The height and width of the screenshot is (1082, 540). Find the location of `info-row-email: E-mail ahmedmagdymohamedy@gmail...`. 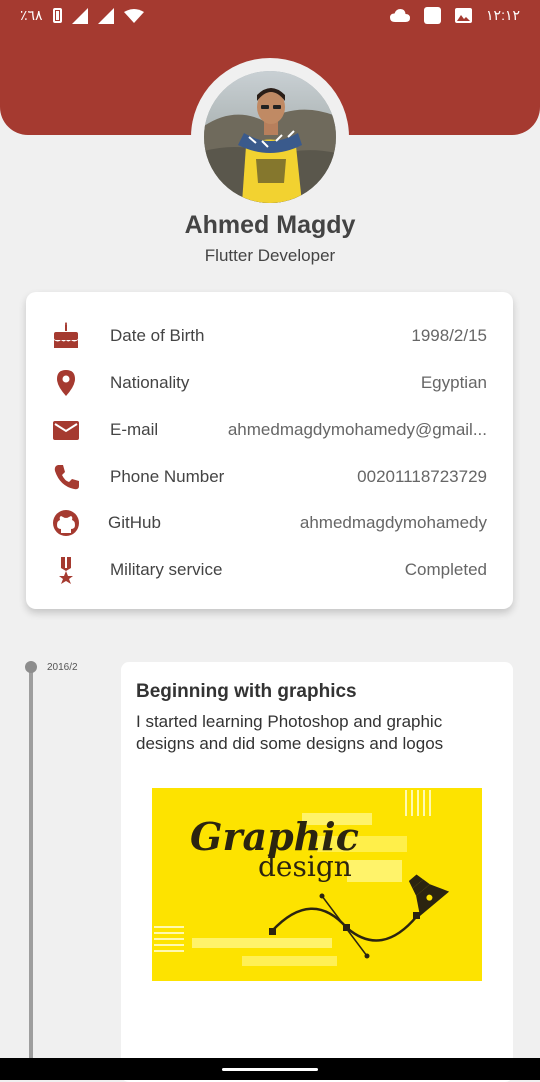

info-row-email: E-mail ahmedmagdymohamedy@gmail... is located at coordinates (269, 429).